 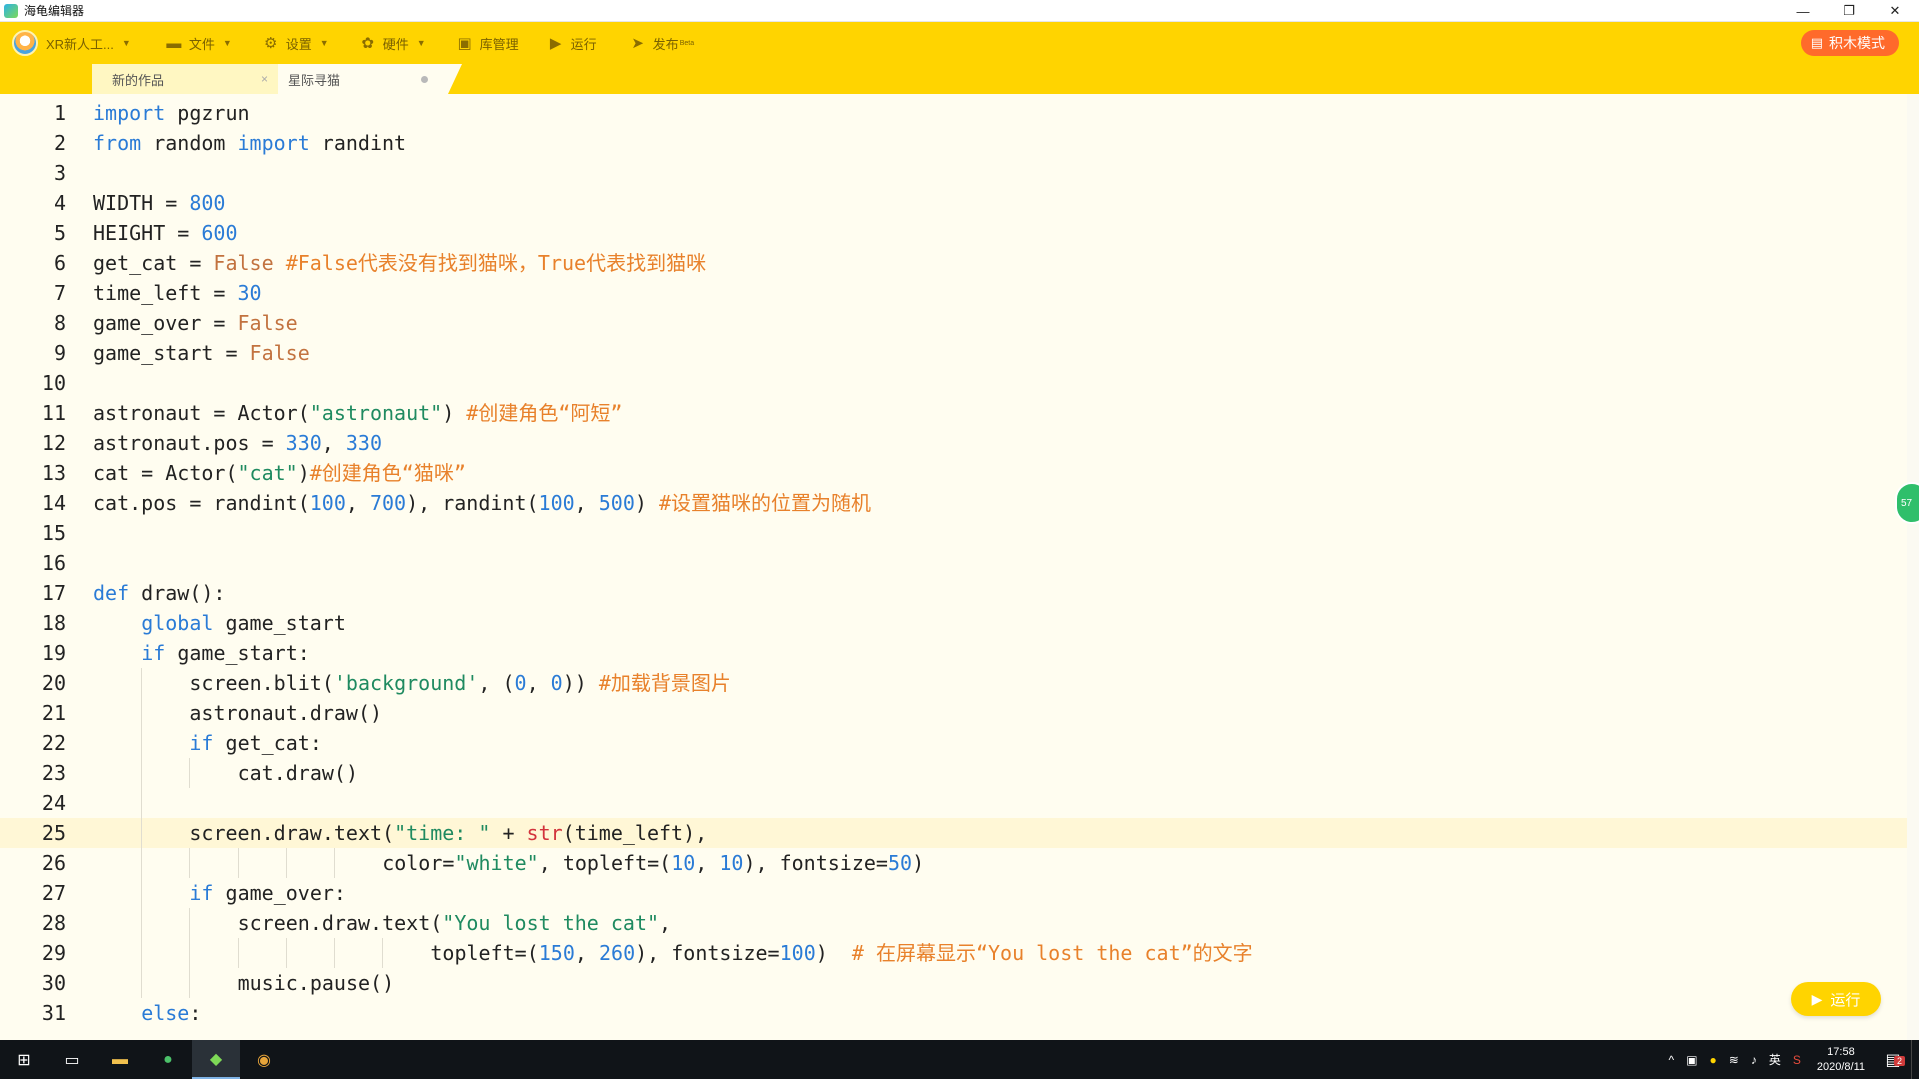 What do you see at coordinates (53, 1013) in the screenshot?
I see `line-number: 31` at bounding box center [53, 1013].